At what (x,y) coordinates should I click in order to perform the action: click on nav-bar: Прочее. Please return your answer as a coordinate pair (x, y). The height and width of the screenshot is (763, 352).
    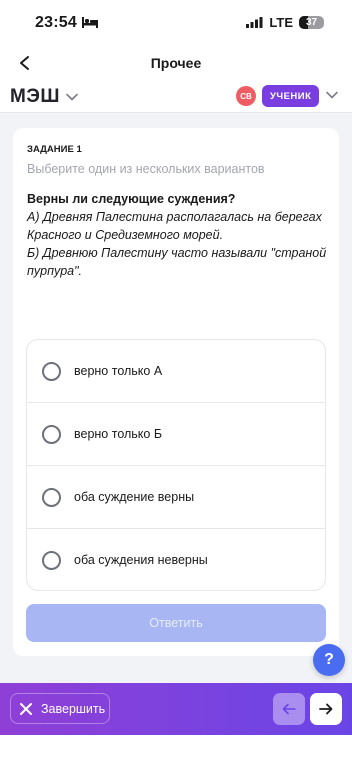
    Looking at the image, I should click on (176, 63).